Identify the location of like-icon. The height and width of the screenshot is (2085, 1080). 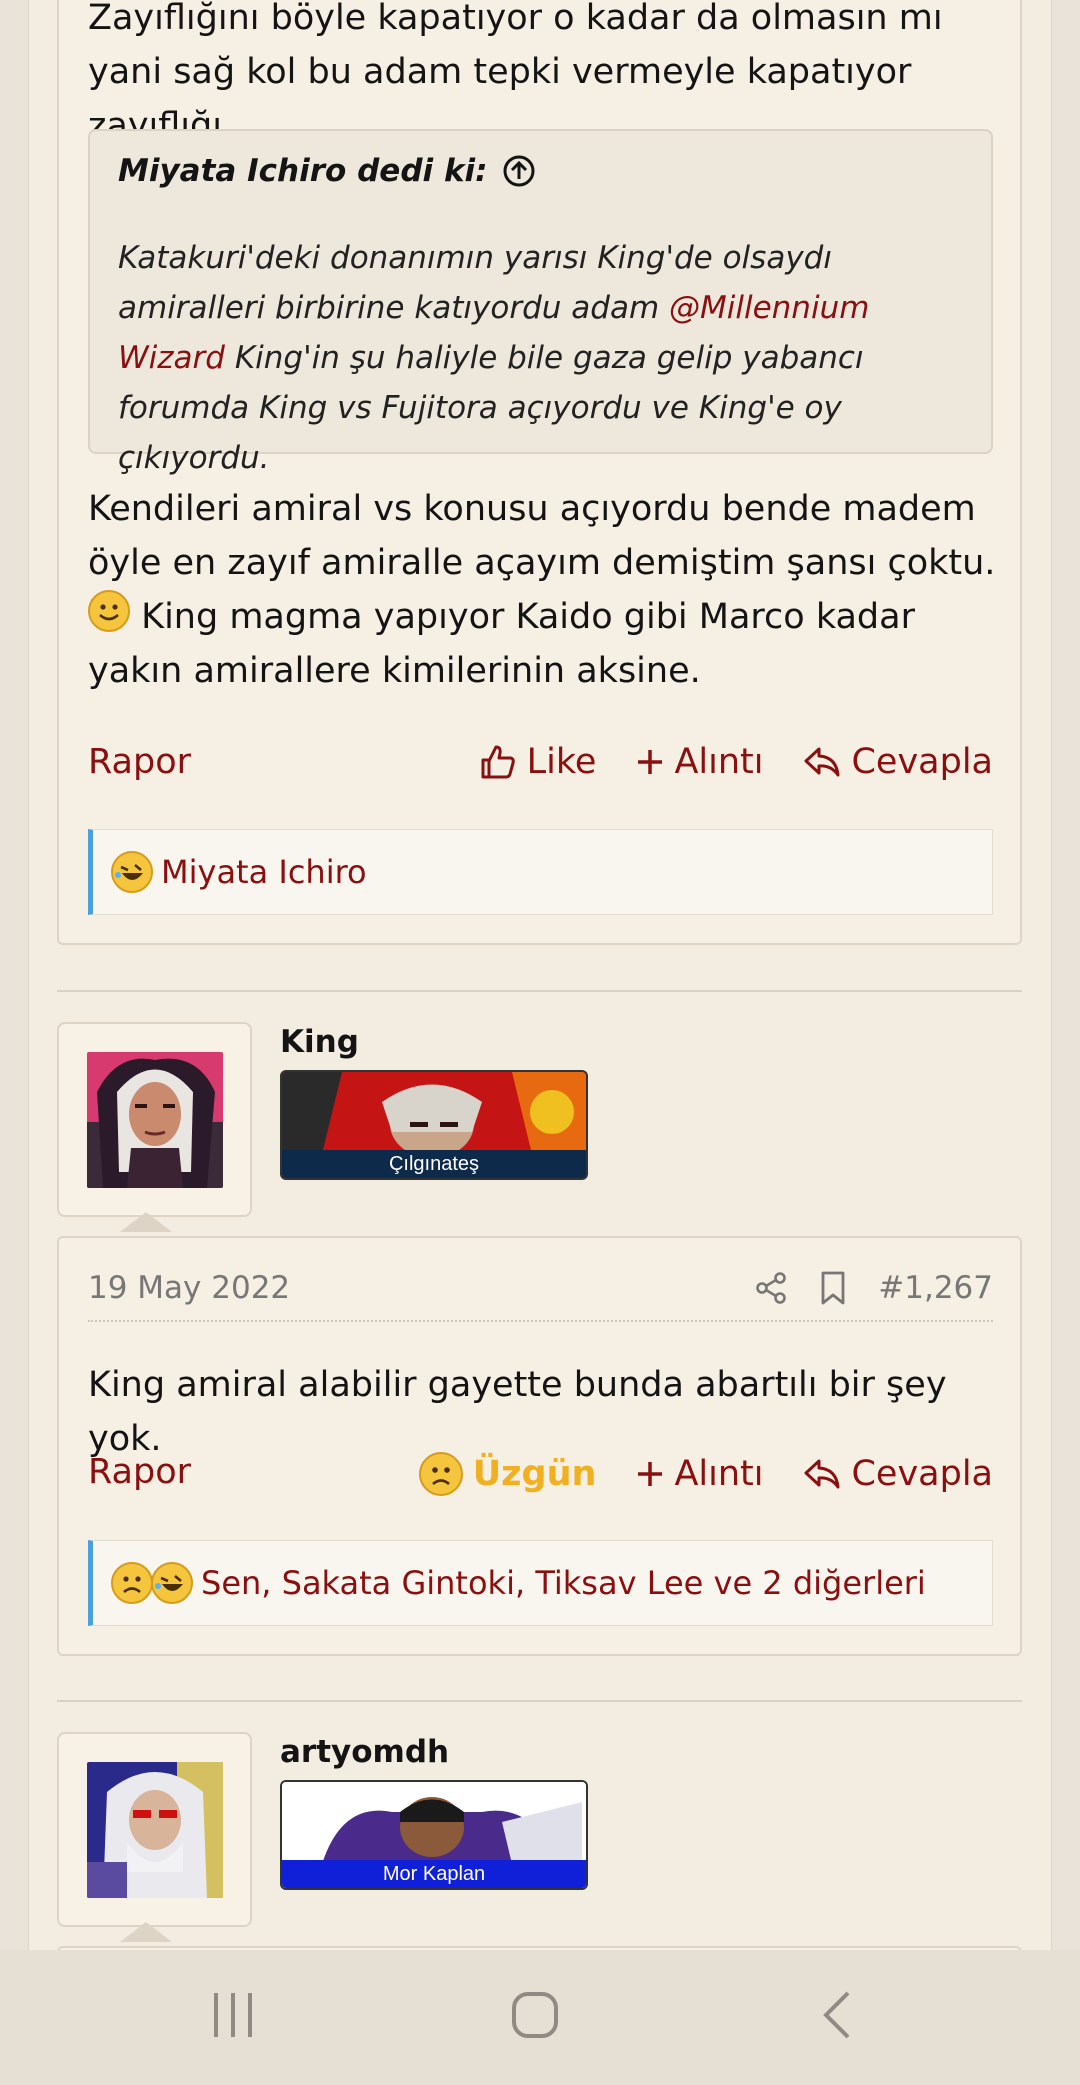
(498, 762).